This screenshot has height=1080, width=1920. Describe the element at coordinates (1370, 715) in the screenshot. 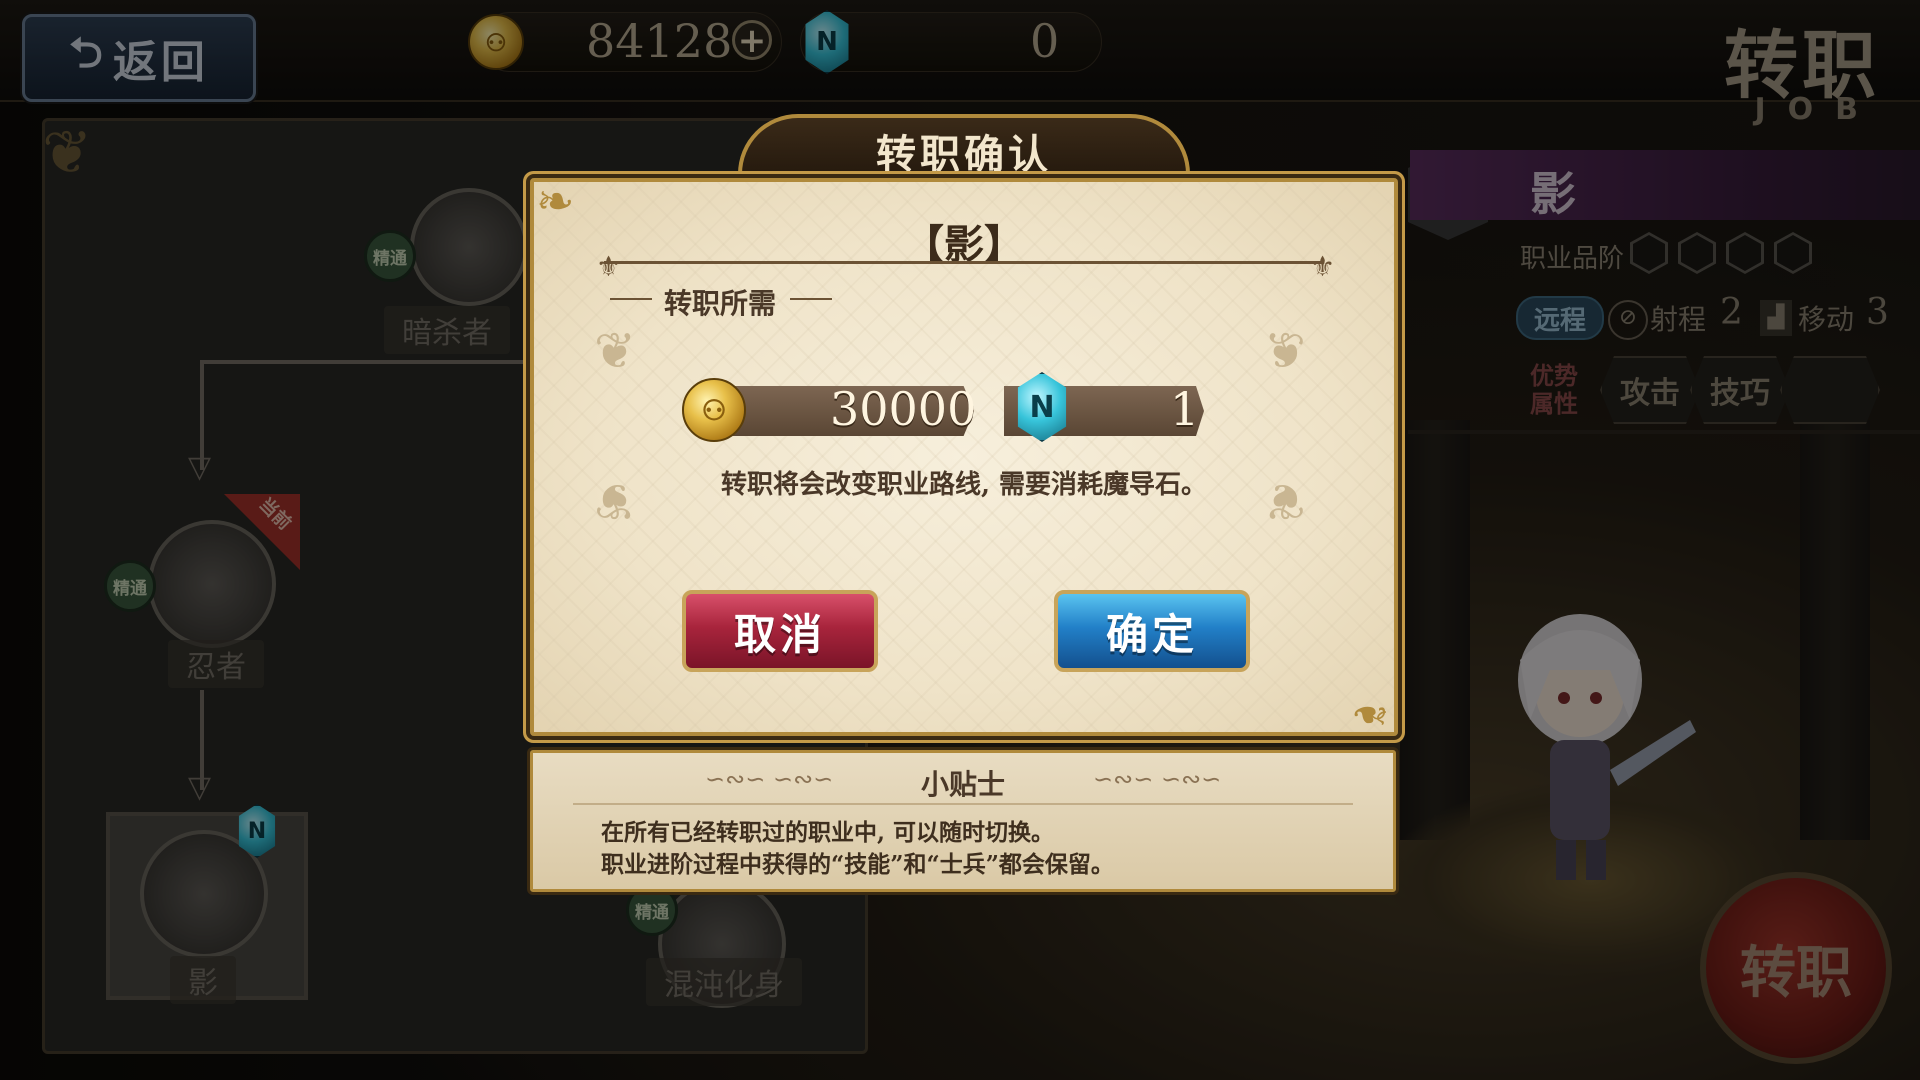

I see `dialog-corner-ornament: ❧` at that location.